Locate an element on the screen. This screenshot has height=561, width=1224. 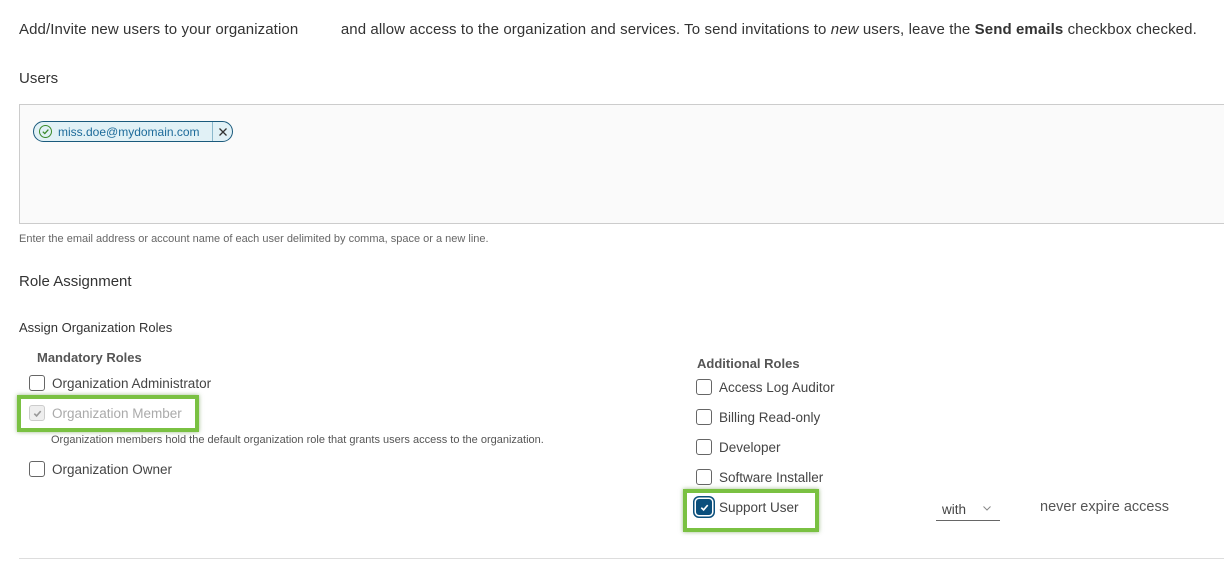
role-label: Organization Member is located at coordinates (117, 413).